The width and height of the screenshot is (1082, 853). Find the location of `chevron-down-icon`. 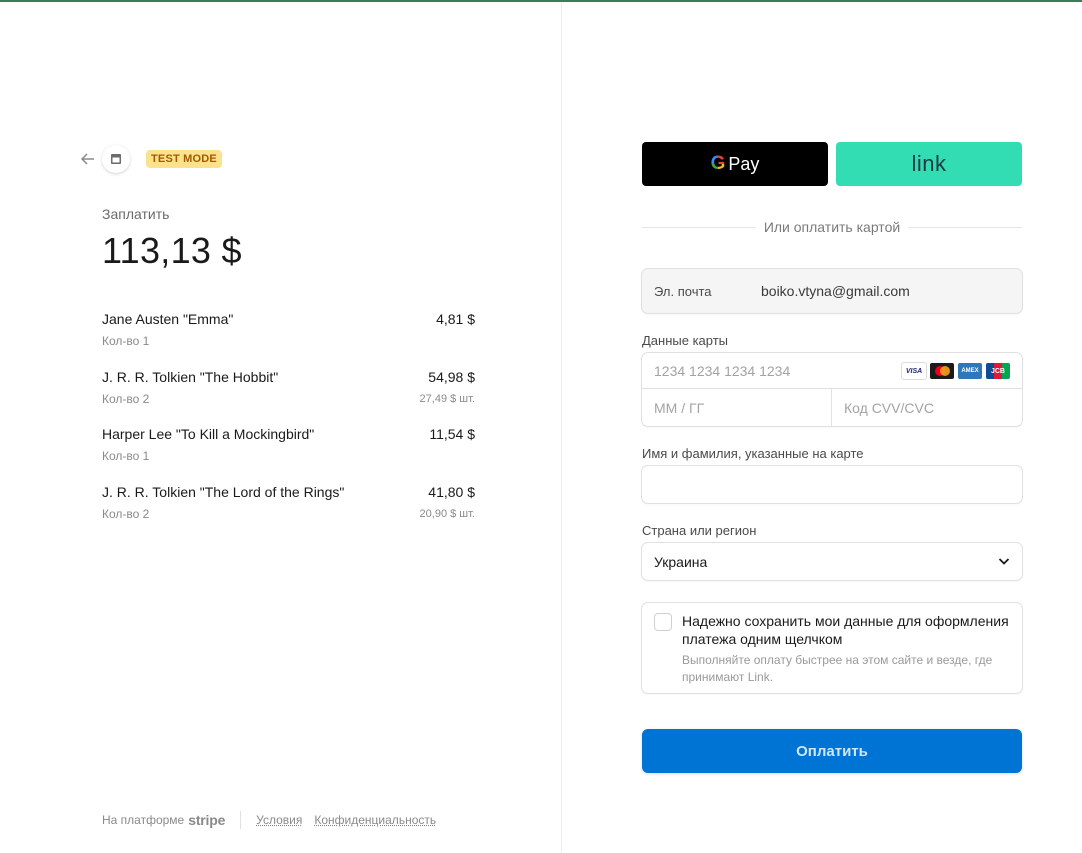

chevron-down-icon is located at coordinates (1004, 561).